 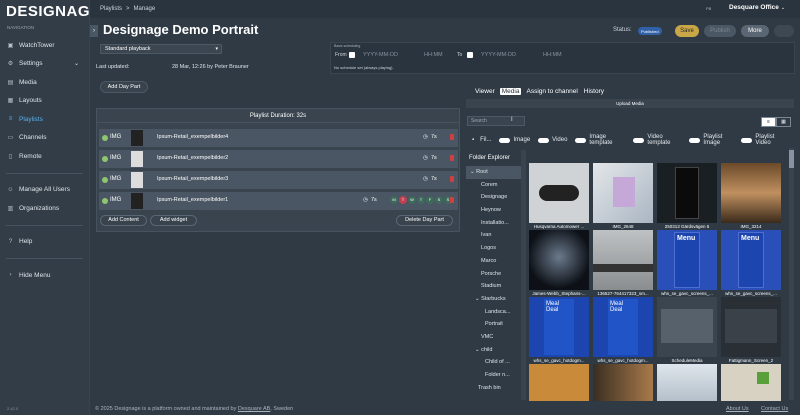 What do you see at coordinates (493, 185) in the screenshot?
I see `folder-item: Corem` at bounding box center [493, 185].